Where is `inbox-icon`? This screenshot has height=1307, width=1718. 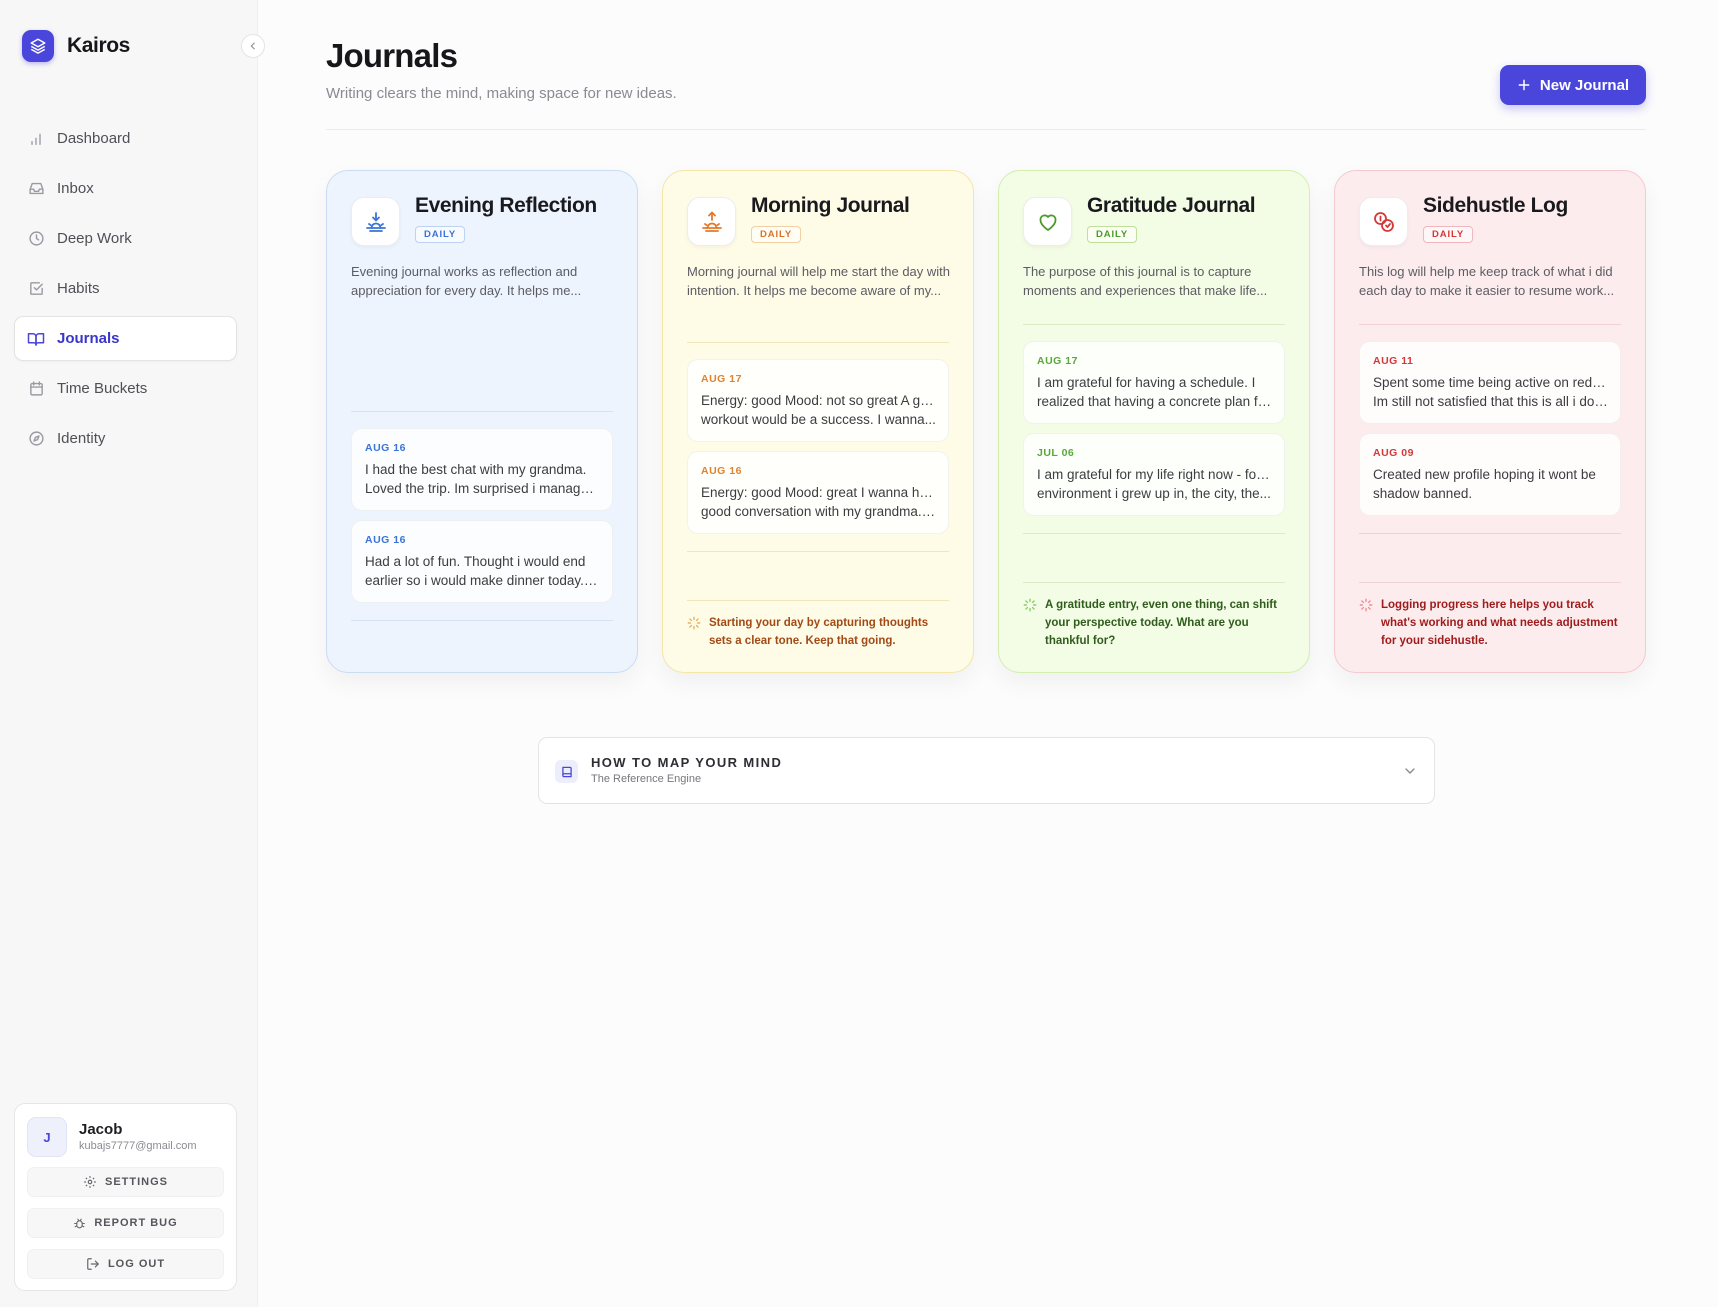
inbox-icon is located at coordinates (36, 189).